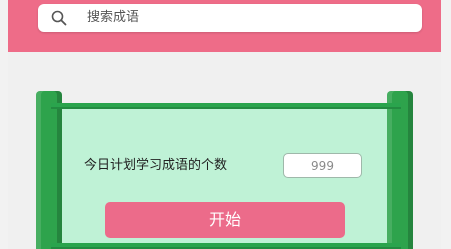 This screenshot has width=451, height=249. What do you see at coordinates (226, 246) in the screenshot?
I see `bottom-frame-rail` at bounding box center [226, 246].